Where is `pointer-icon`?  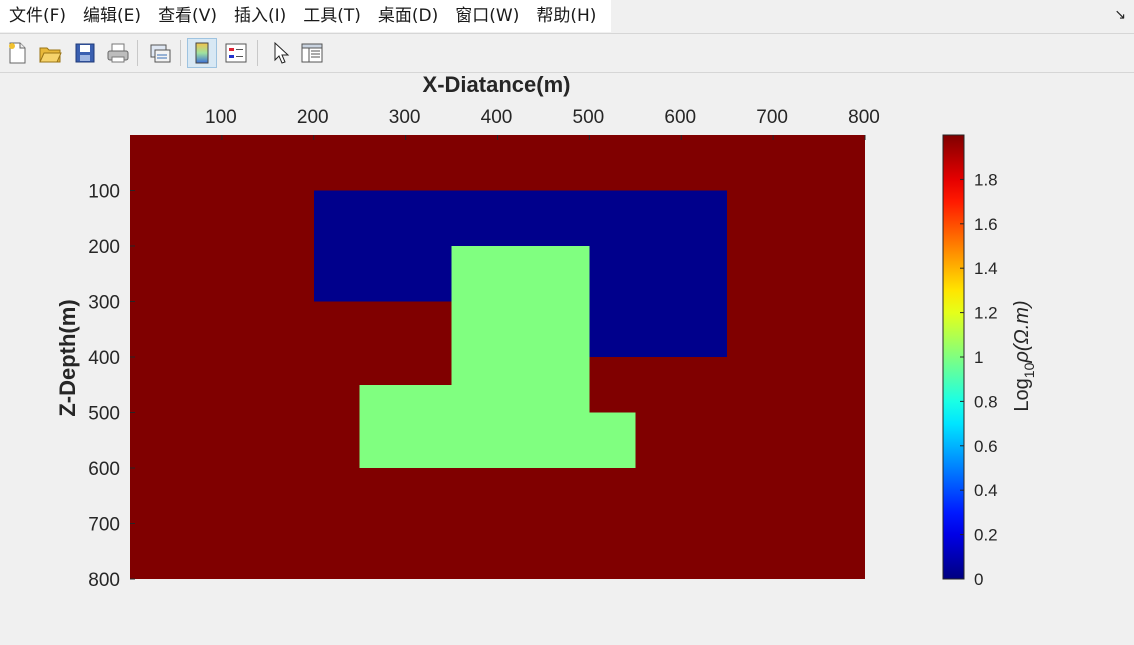 pointer-icon is located at coordinates (280, 53).